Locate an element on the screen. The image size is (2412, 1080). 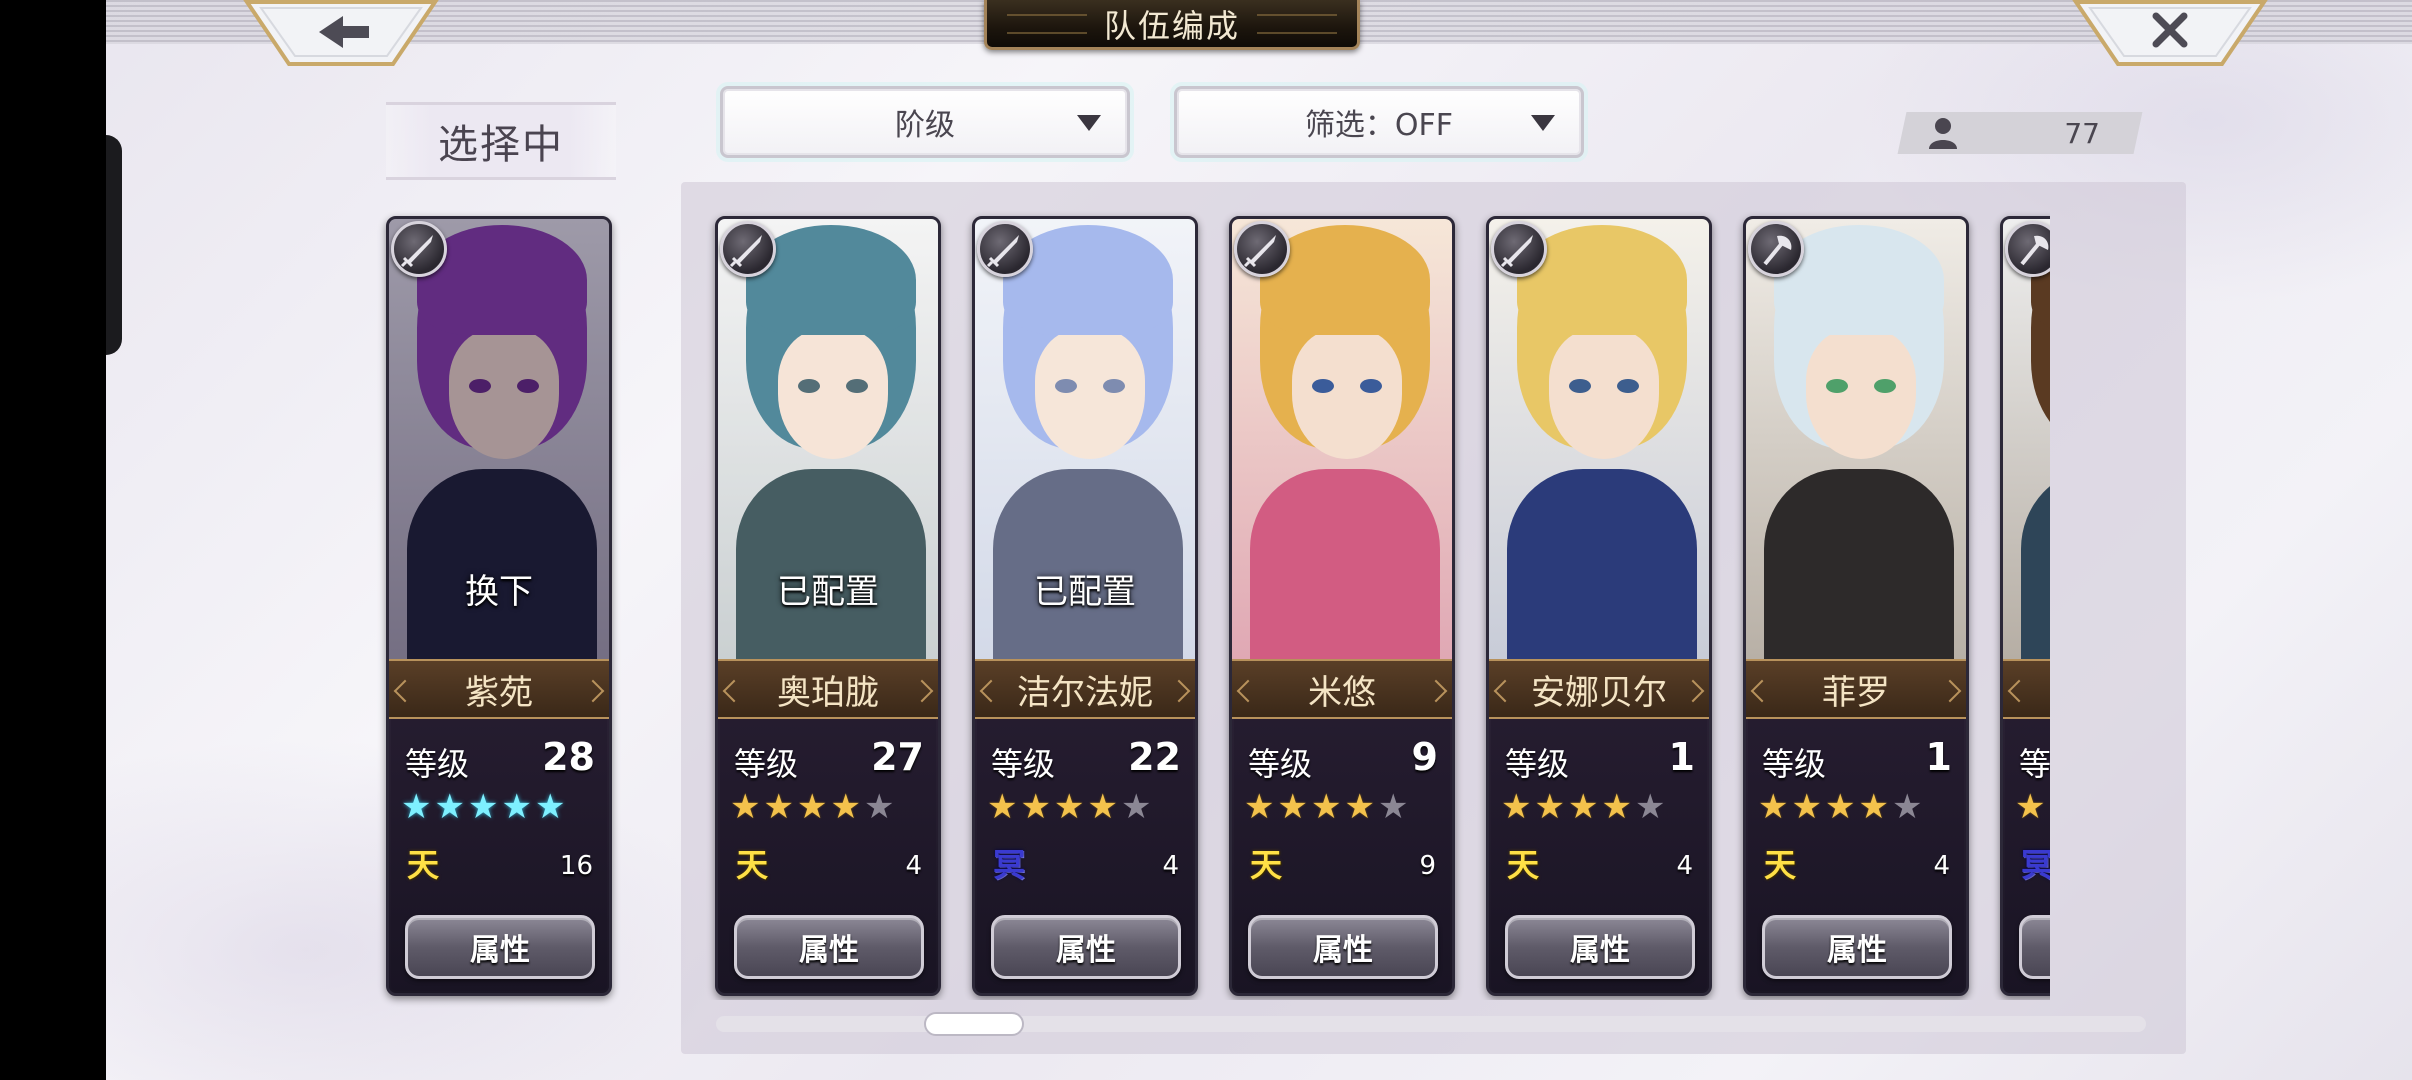
chevron-down-icon is located at coordinates (1089, 123).